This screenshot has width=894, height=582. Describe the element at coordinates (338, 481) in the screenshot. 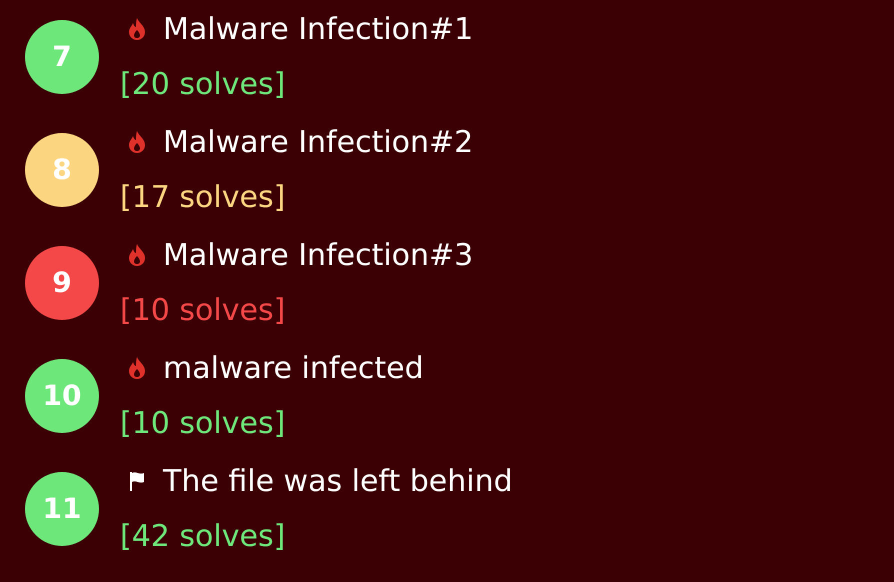

I see `challenge-title: The file was left behind` at that location.